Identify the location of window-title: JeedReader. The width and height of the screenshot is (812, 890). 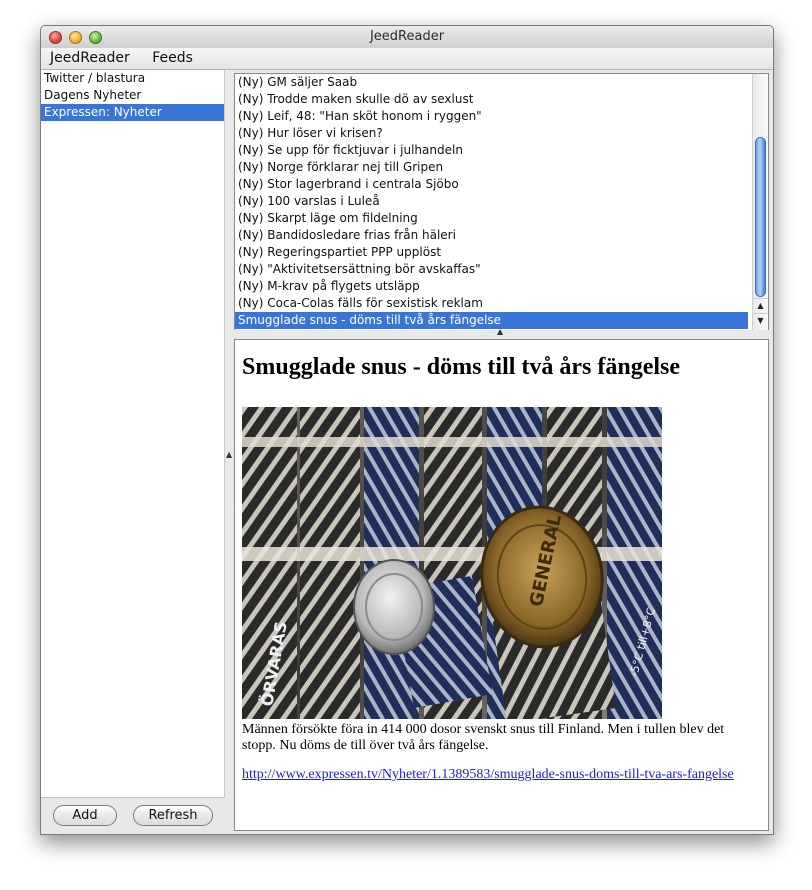
(407, 36).